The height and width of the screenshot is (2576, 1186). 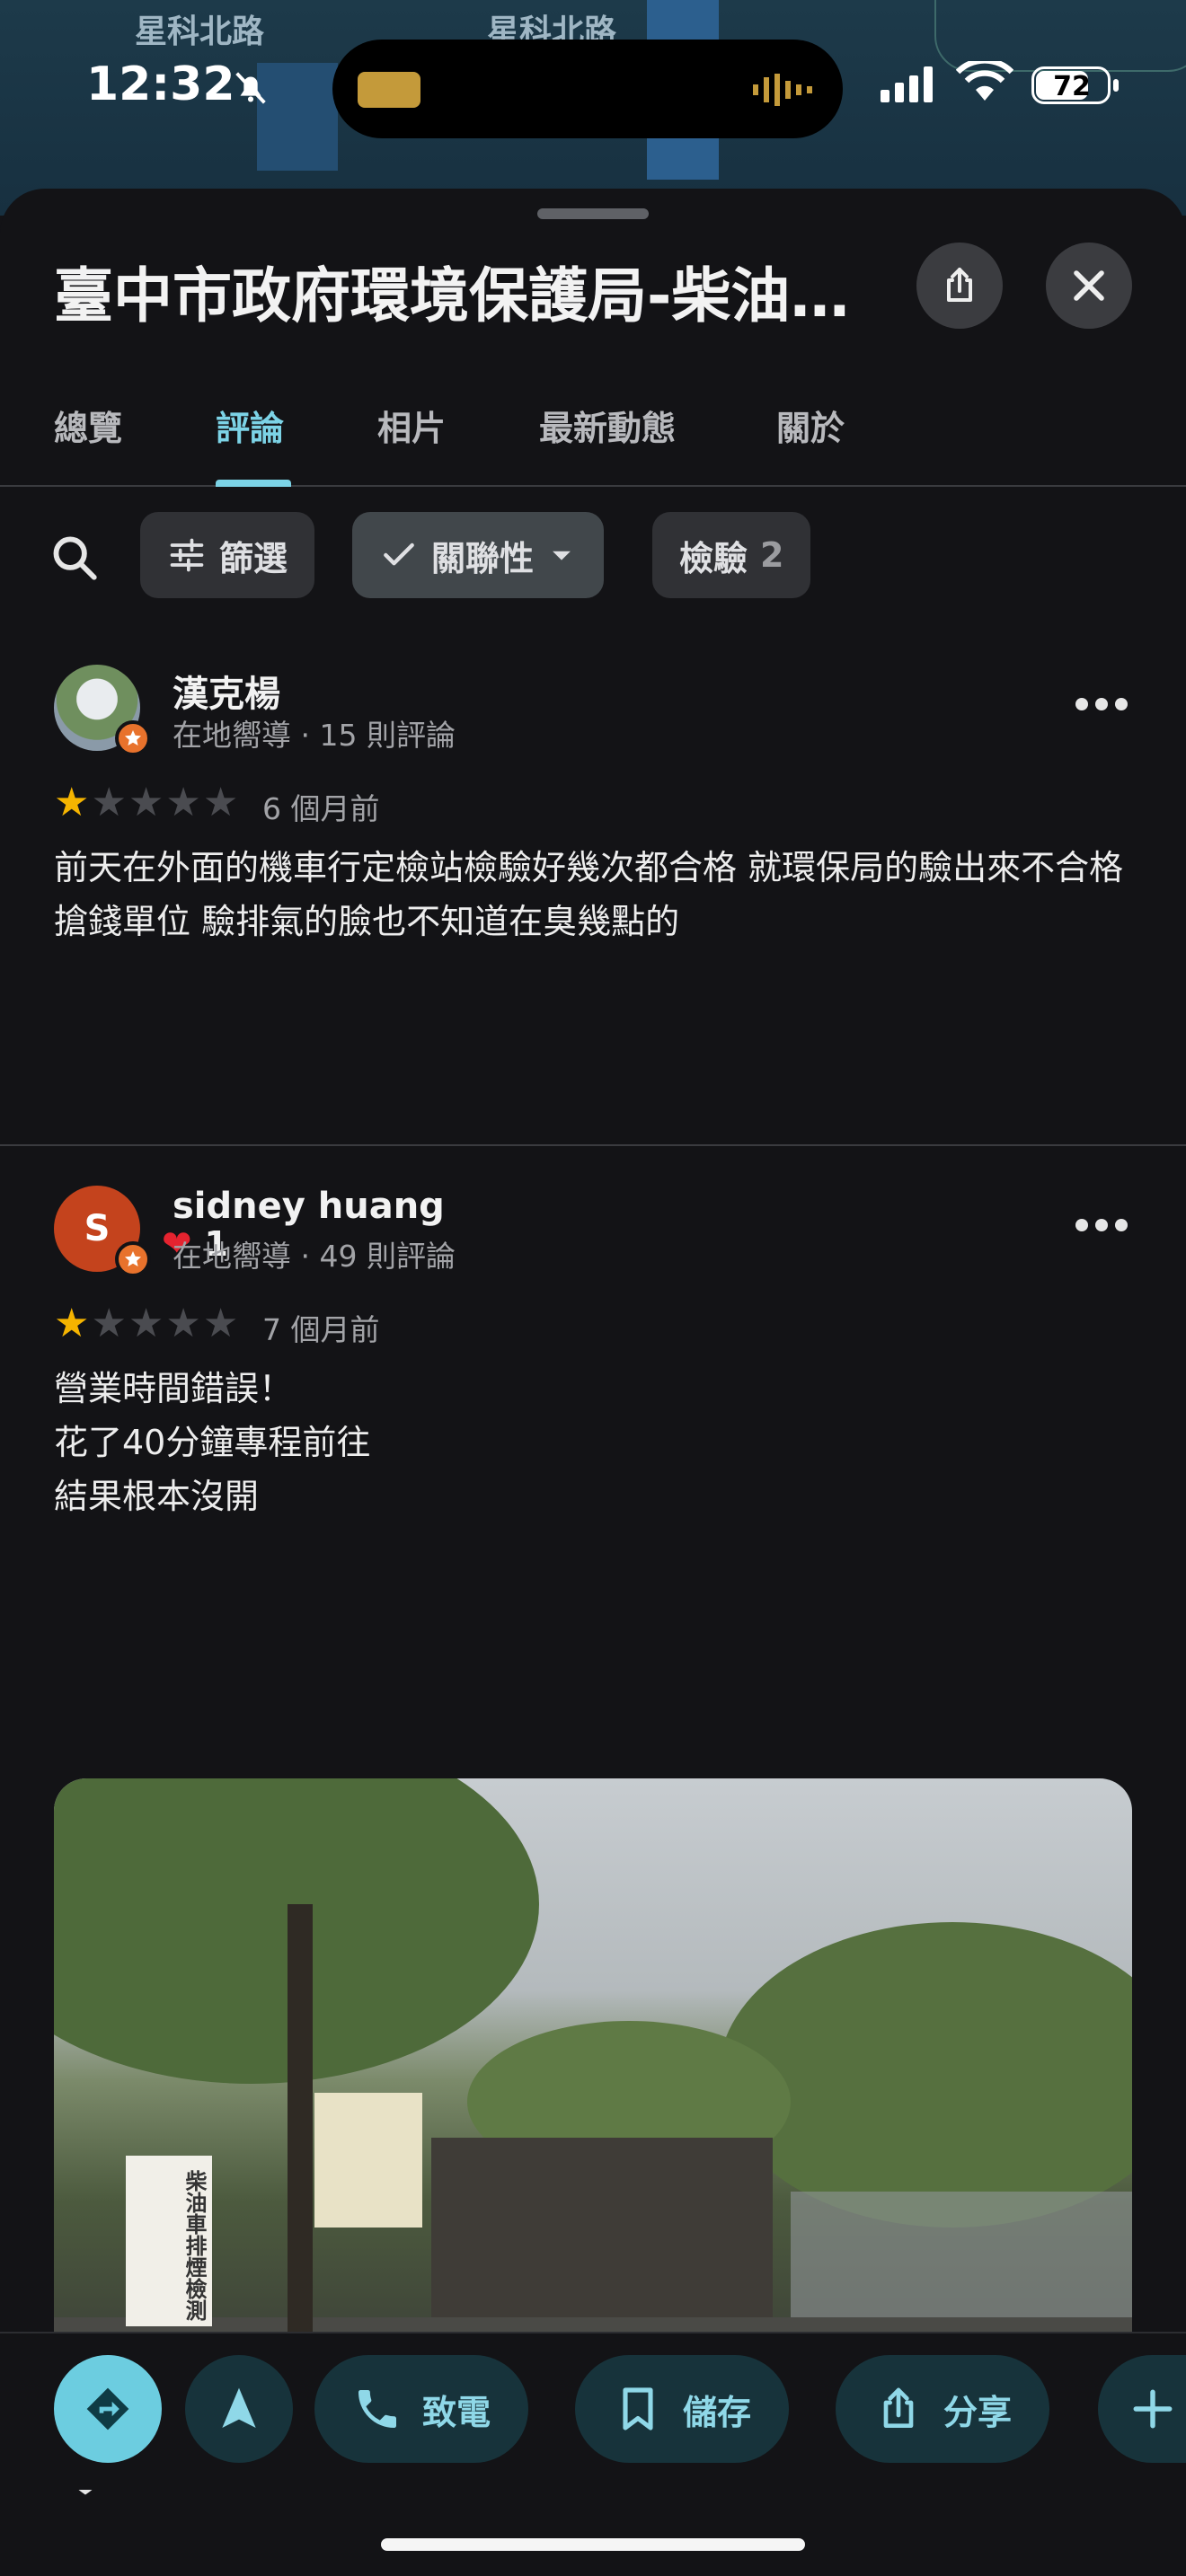 What do you see at coordinates (75, 558) in the screenshot?
I see `search-reviews-icon` at bounding box center [75, 558].